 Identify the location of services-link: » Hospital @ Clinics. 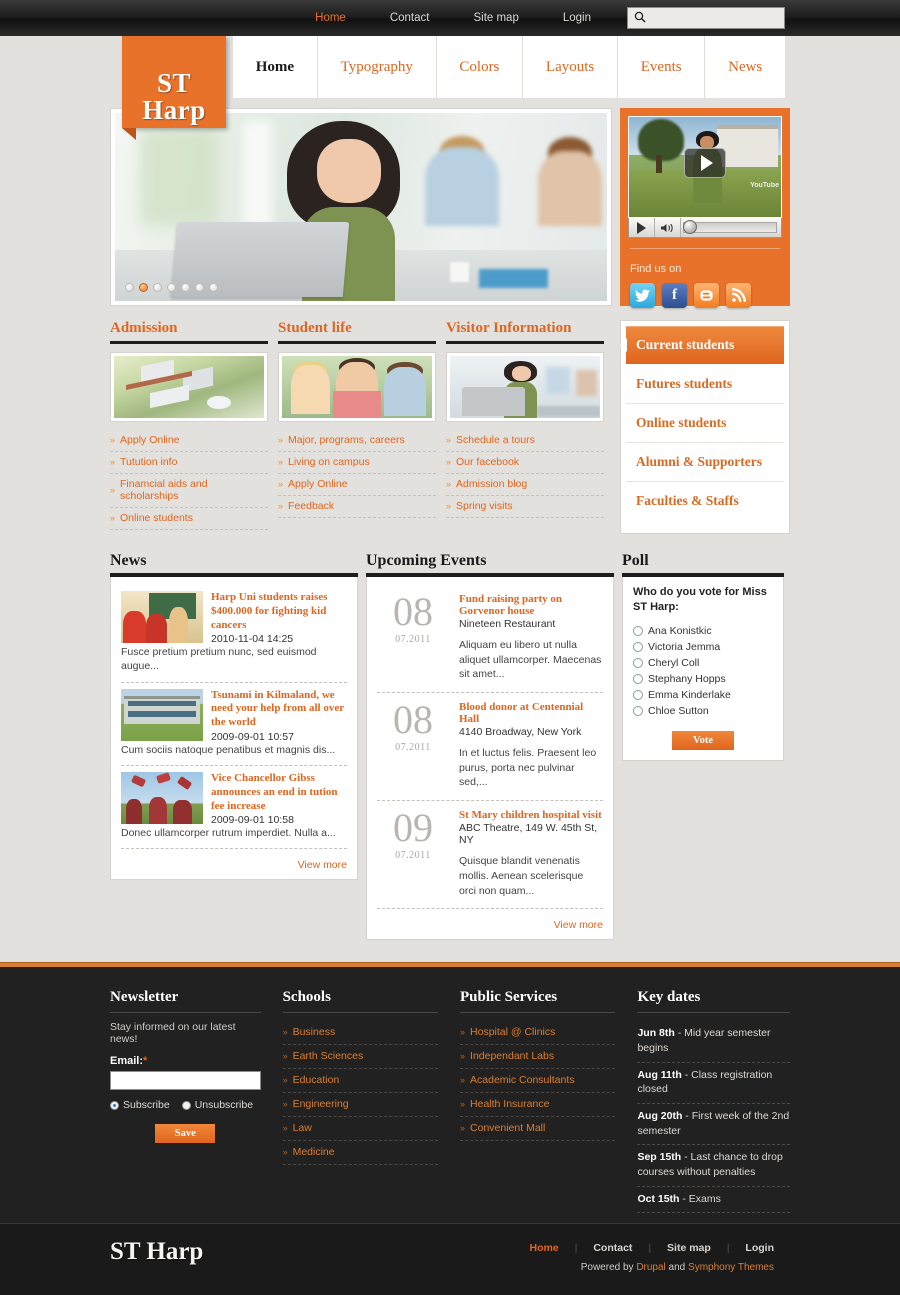
(537, 1032).